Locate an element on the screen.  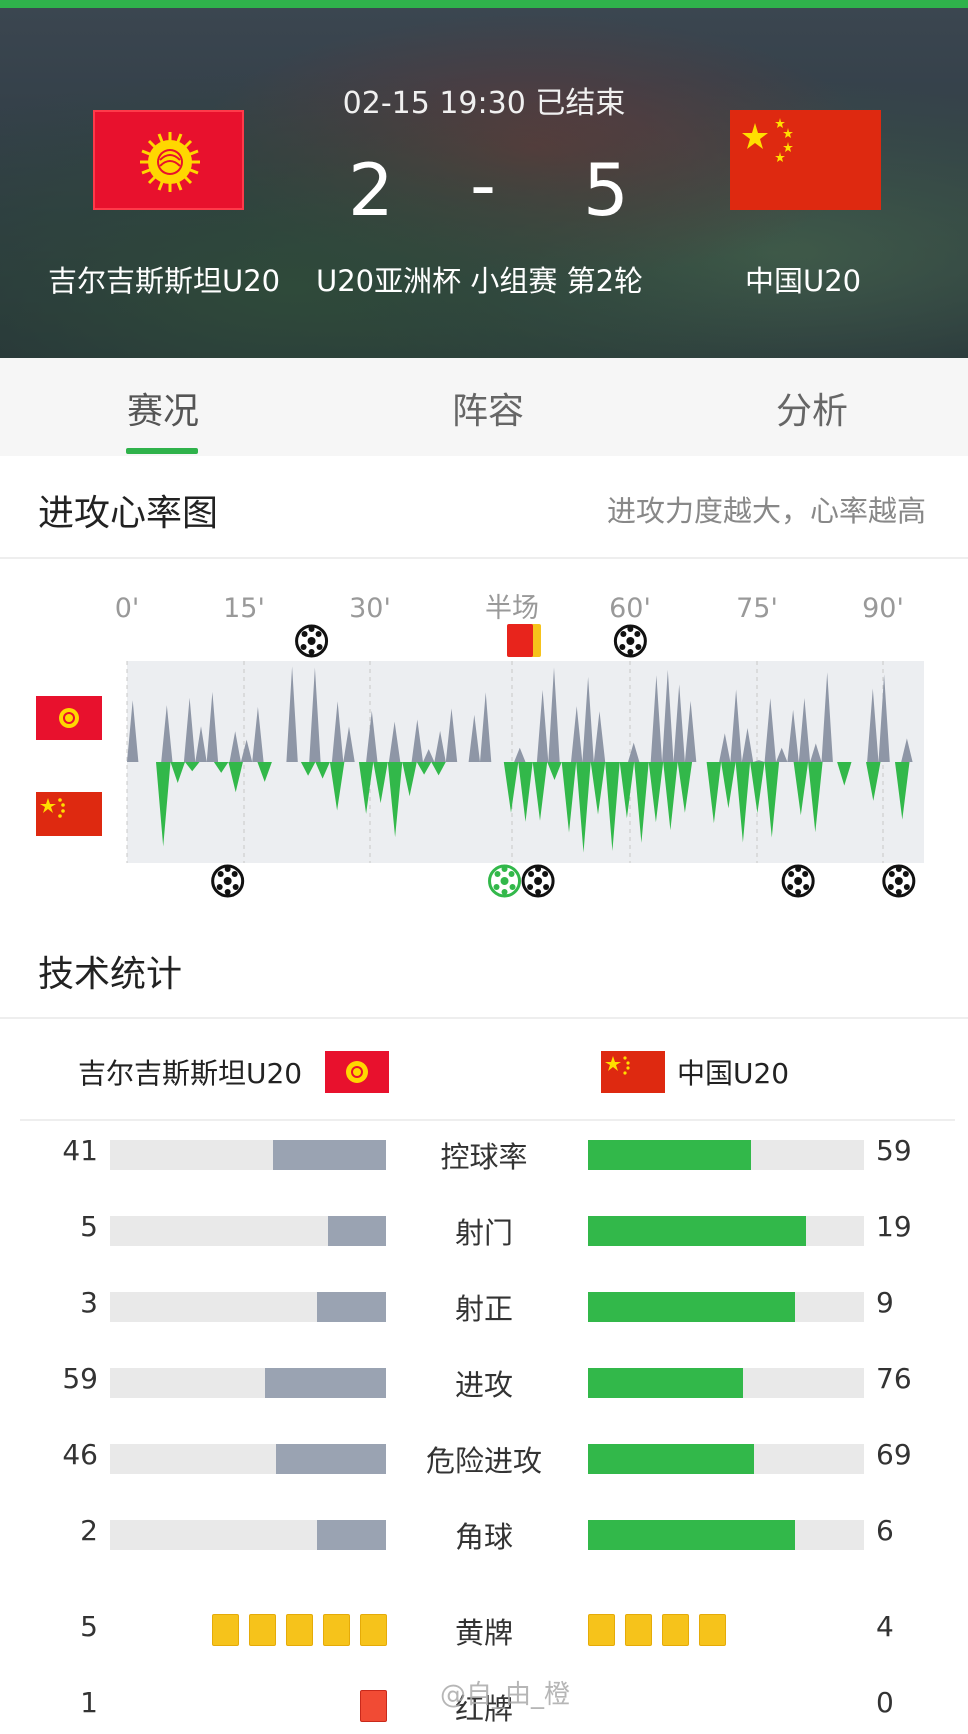
home-red-cards is located at coordinates (373, 1706).